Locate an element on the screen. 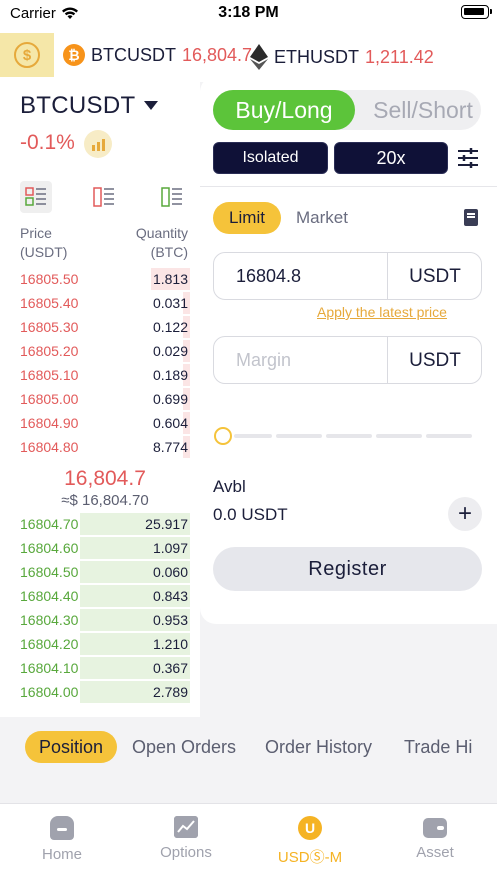  bid-row: 16804.00 2.789 is located at coordinates (100, 692).